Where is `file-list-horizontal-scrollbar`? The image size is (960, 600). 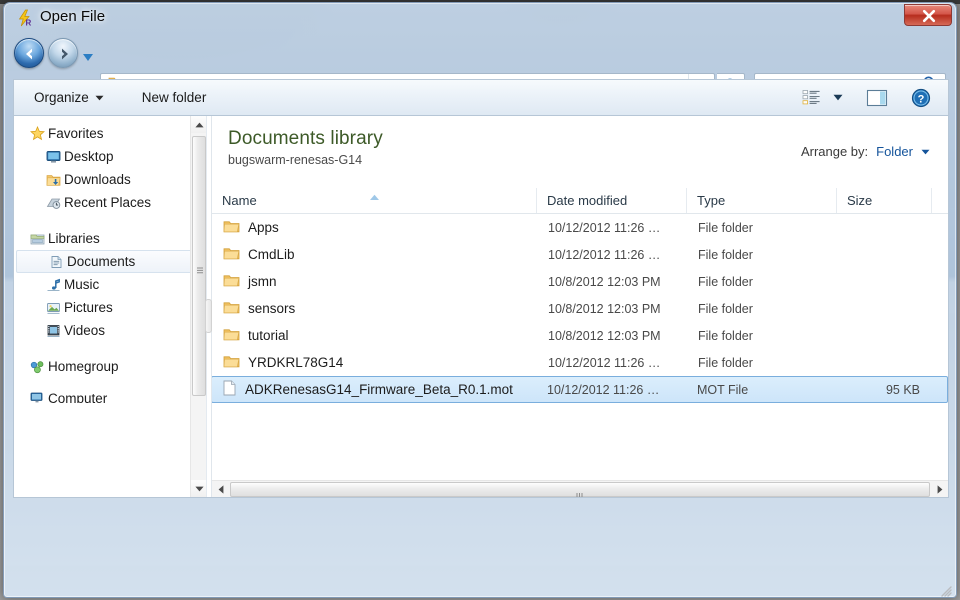 file-list-horizontal-scrollbar is located at coordinates (580, 488).